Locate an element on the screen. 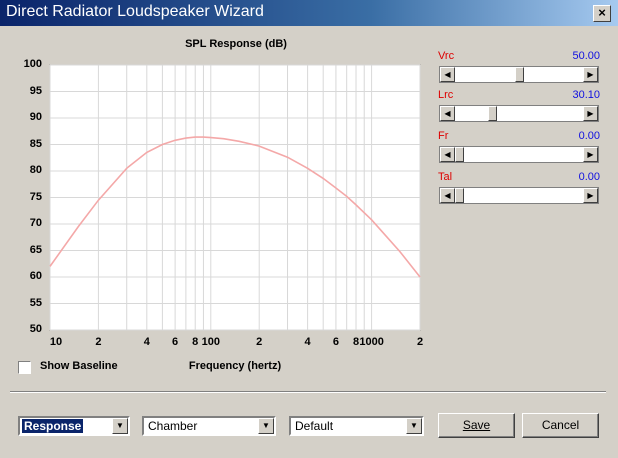 The image size is (618, 458). save-button-label: Save is located at coordinates (476, 425).